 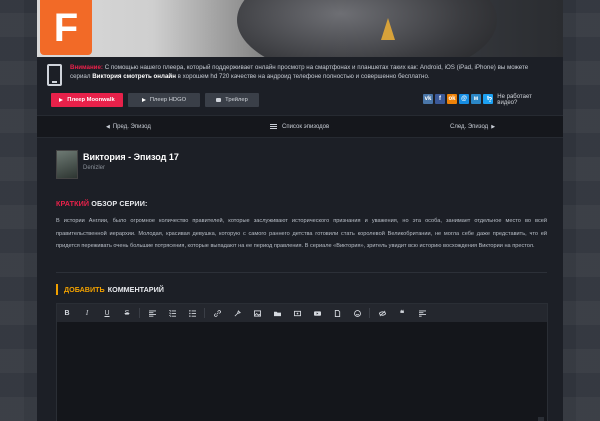 I want to click on next-episode-link: След. Эпизод ▶, so click(x=474, y=126).